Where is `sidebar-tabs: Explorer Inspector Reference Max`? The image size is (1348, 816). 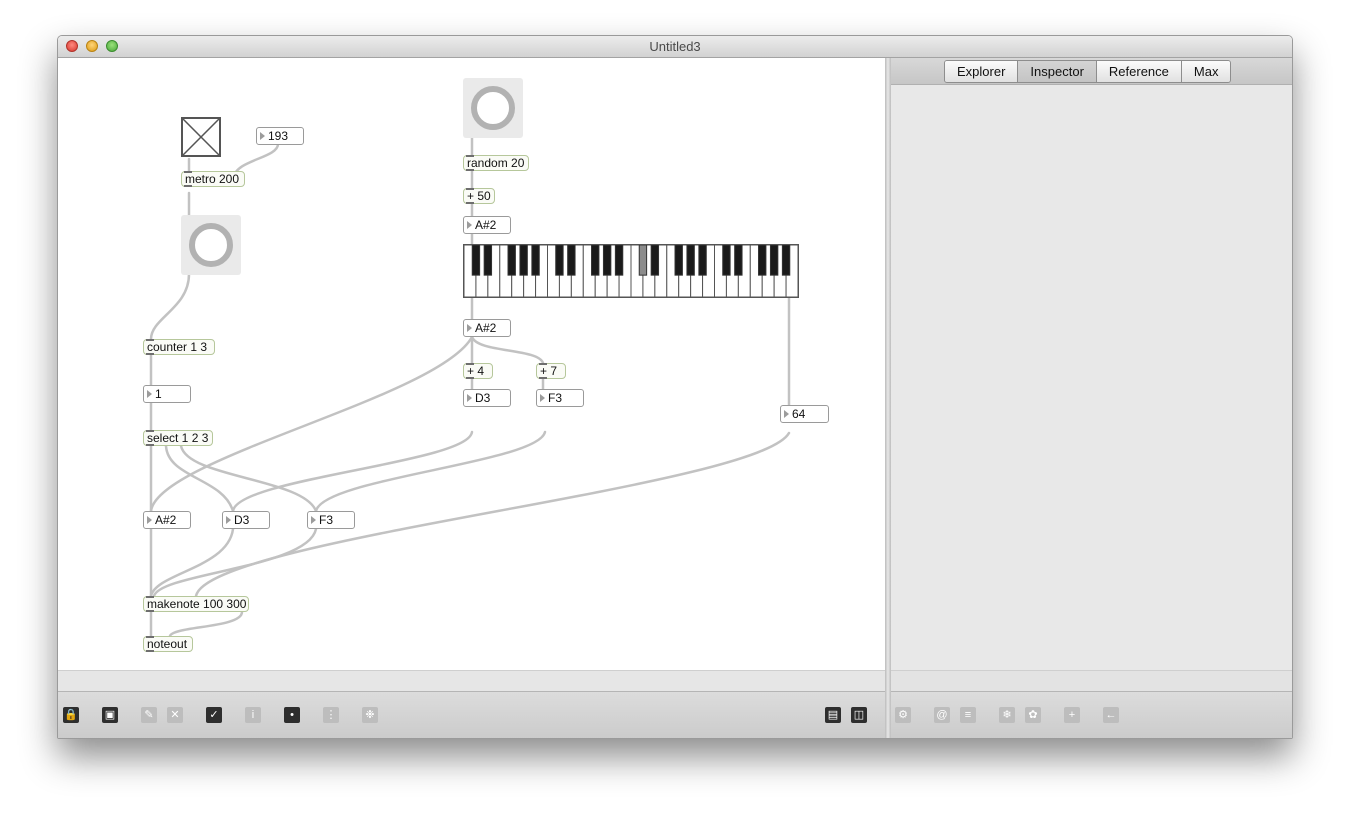 sidebar-tabs: Explorer Inspector Reference Max is located at coordinates (1088, 71).